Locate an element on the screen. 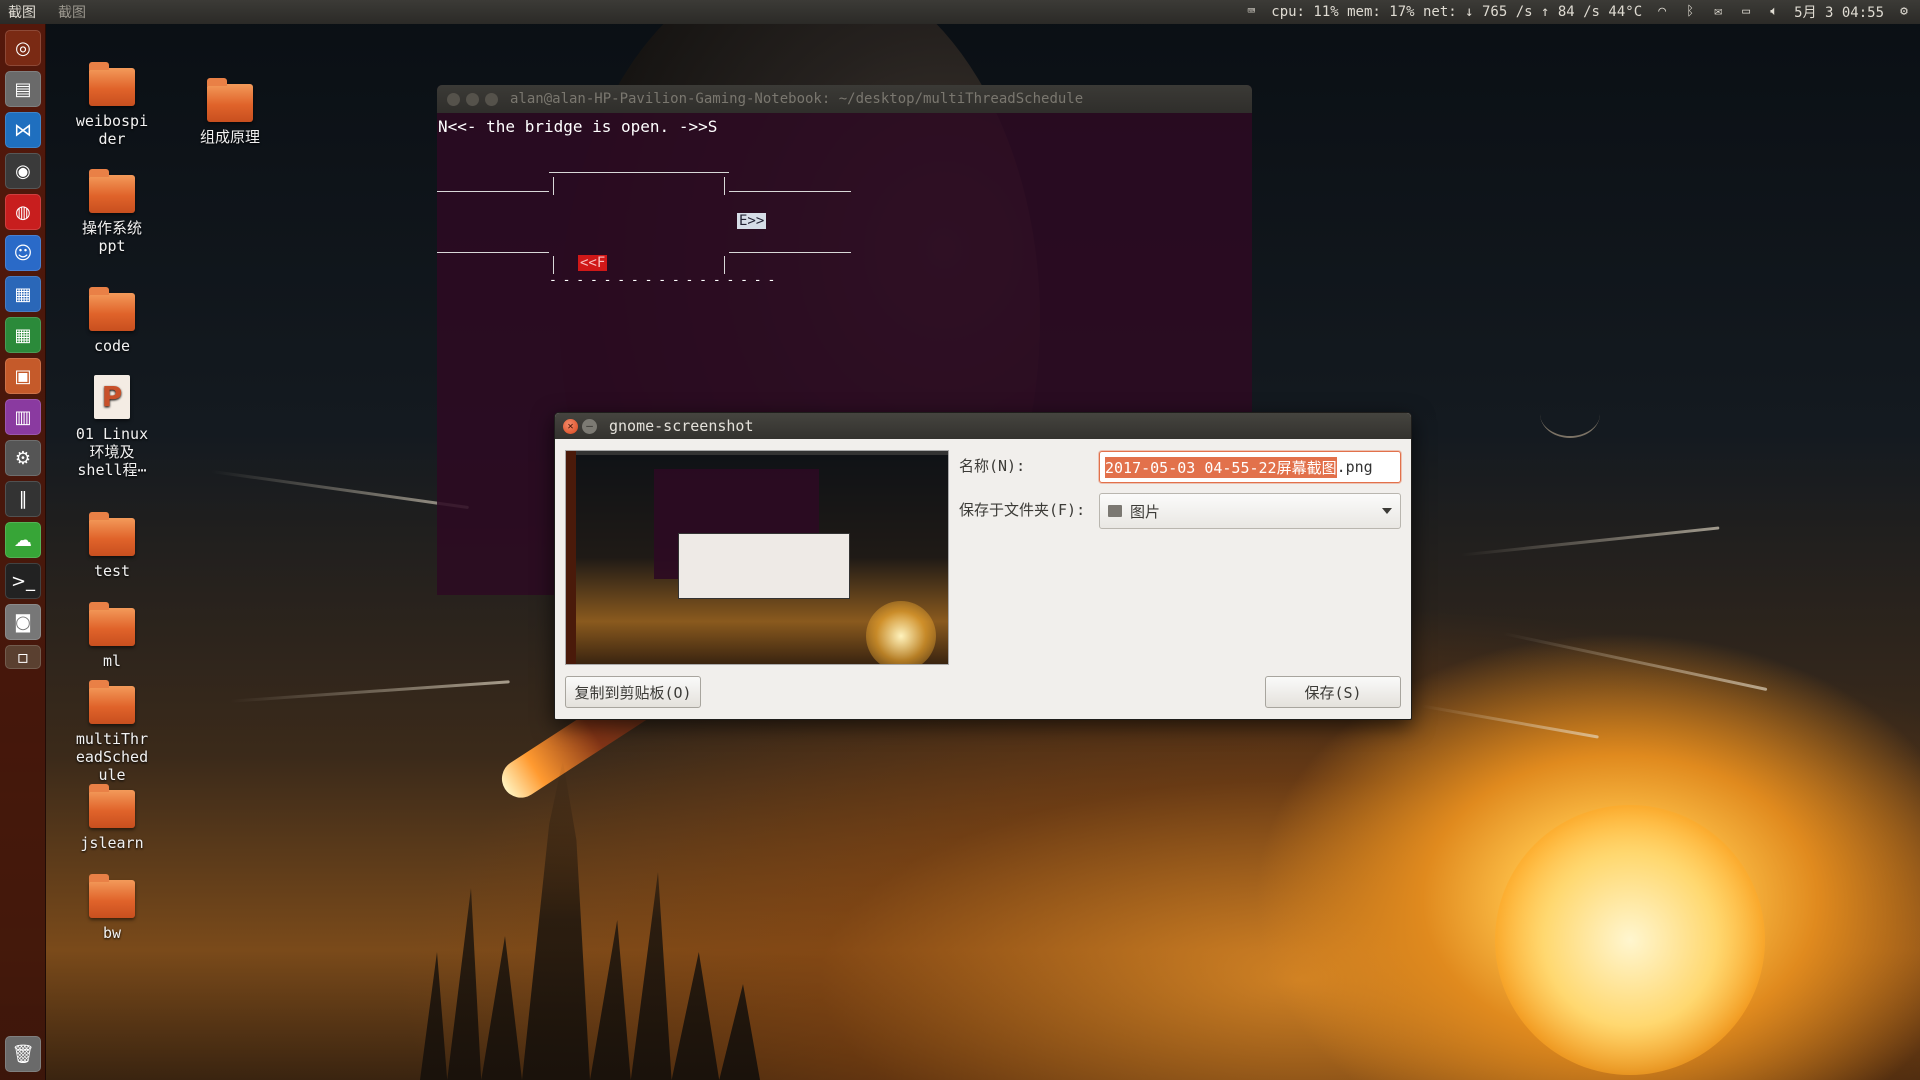  road-south-bottom is located at coordinates (790, 252).